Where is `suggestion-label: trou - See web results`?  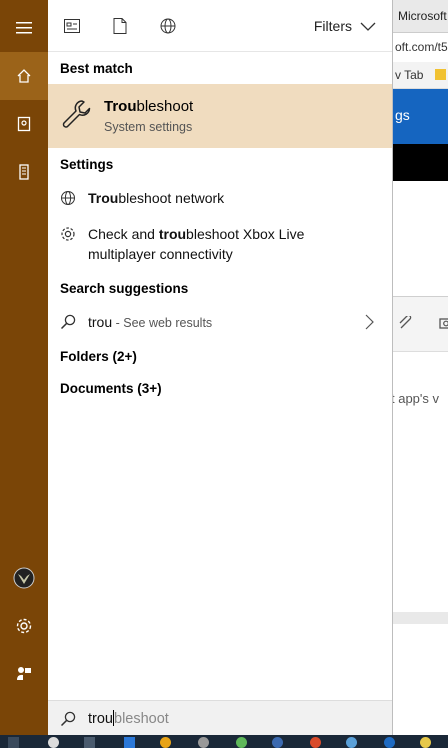 suggestion-label: trou - See web results is located at coordinates (150, 322).